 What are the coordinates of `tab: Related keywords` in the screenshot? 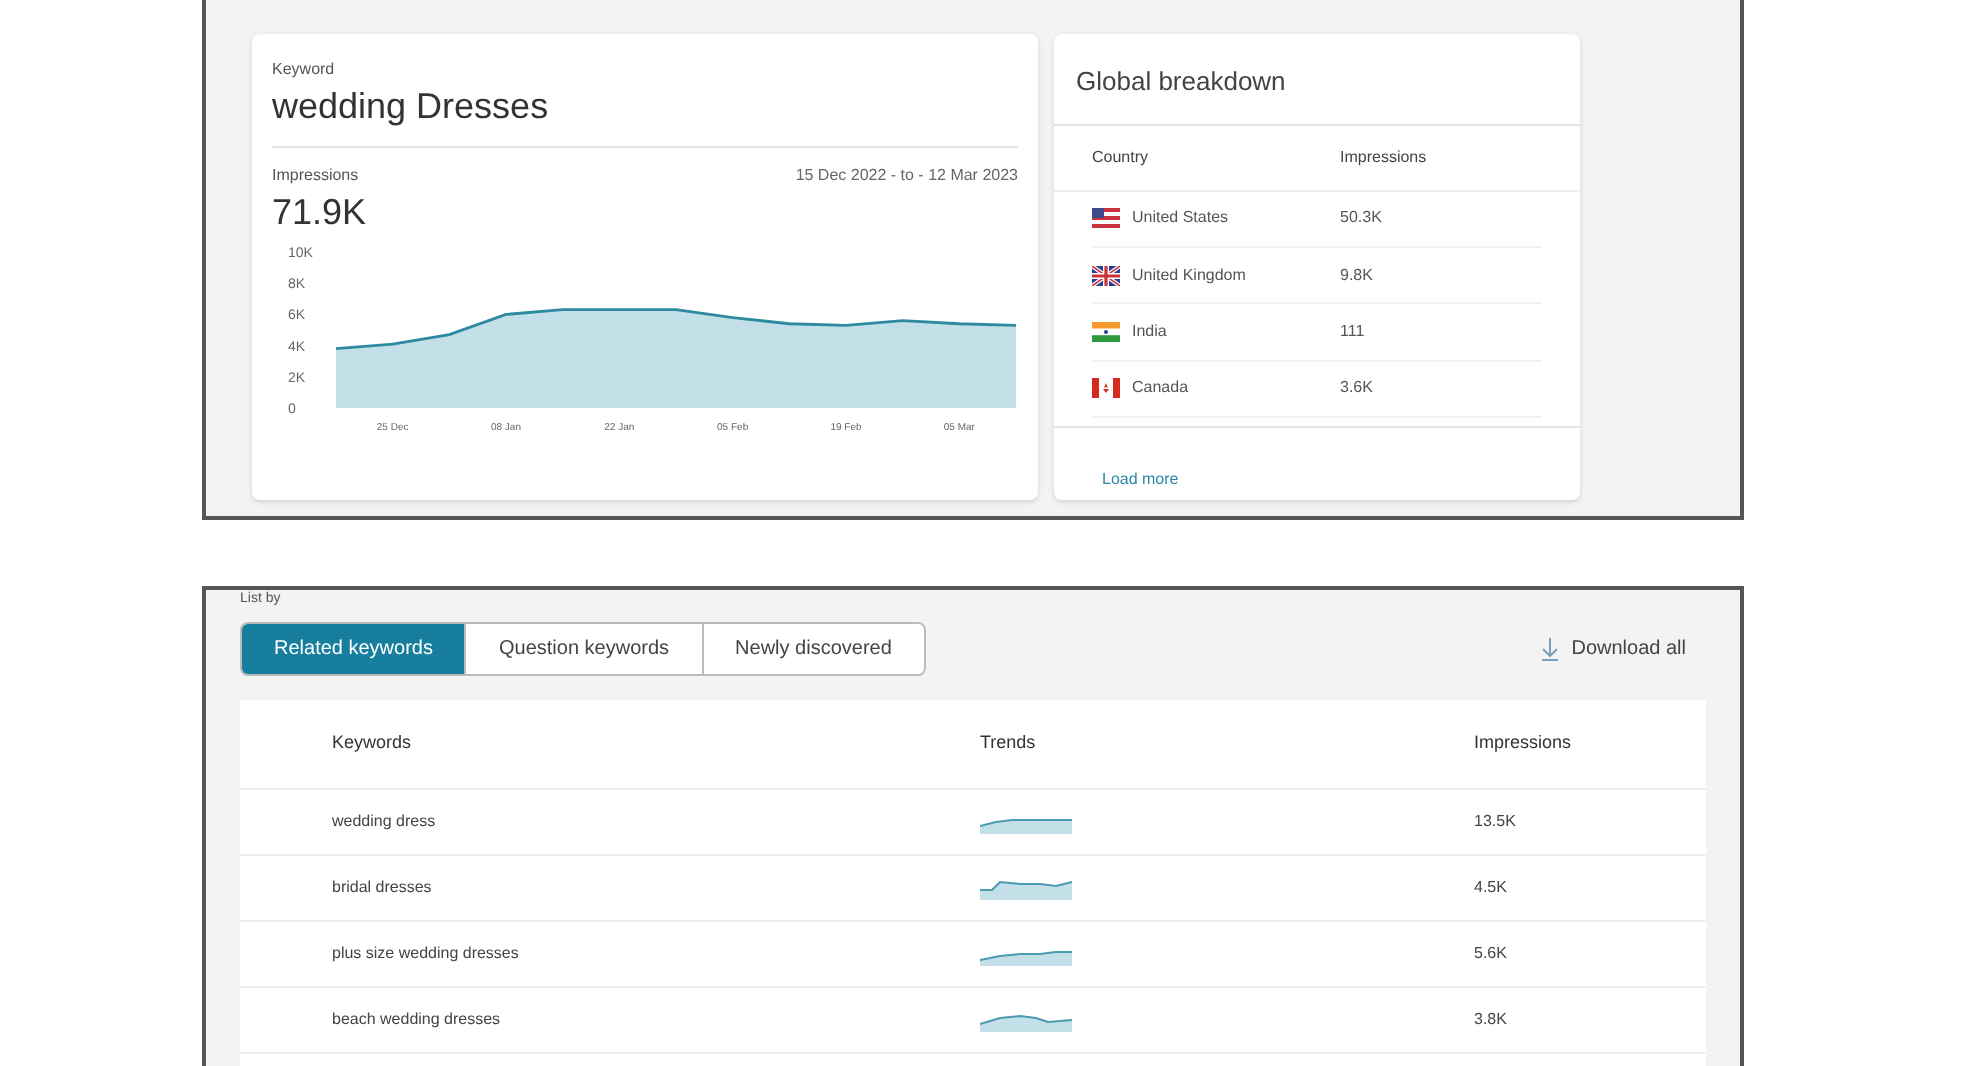 It's located at (353, 649).